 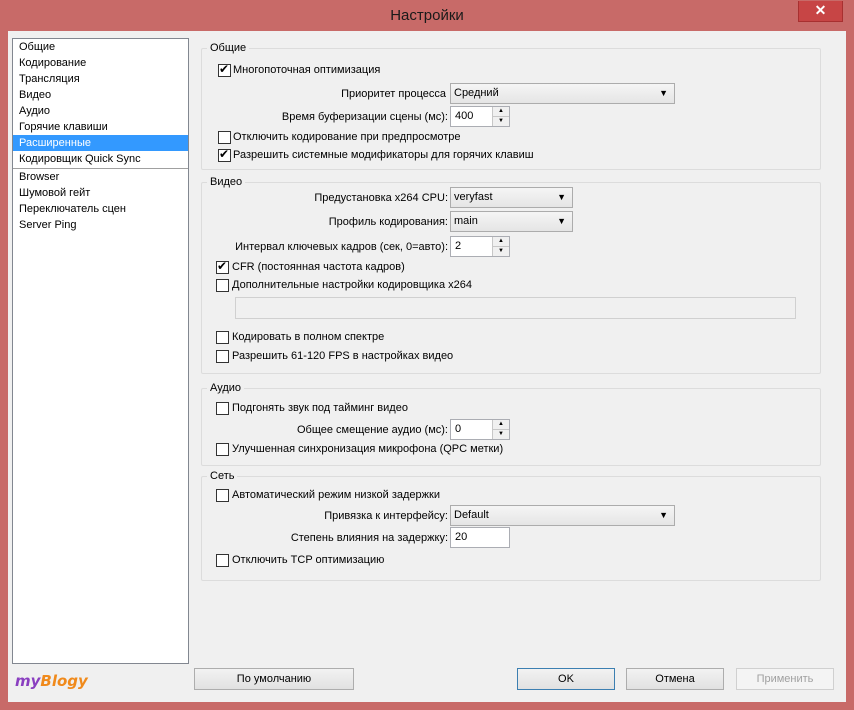 I want to click on audio-group-label: Аудио, so click(x=226, y=388).